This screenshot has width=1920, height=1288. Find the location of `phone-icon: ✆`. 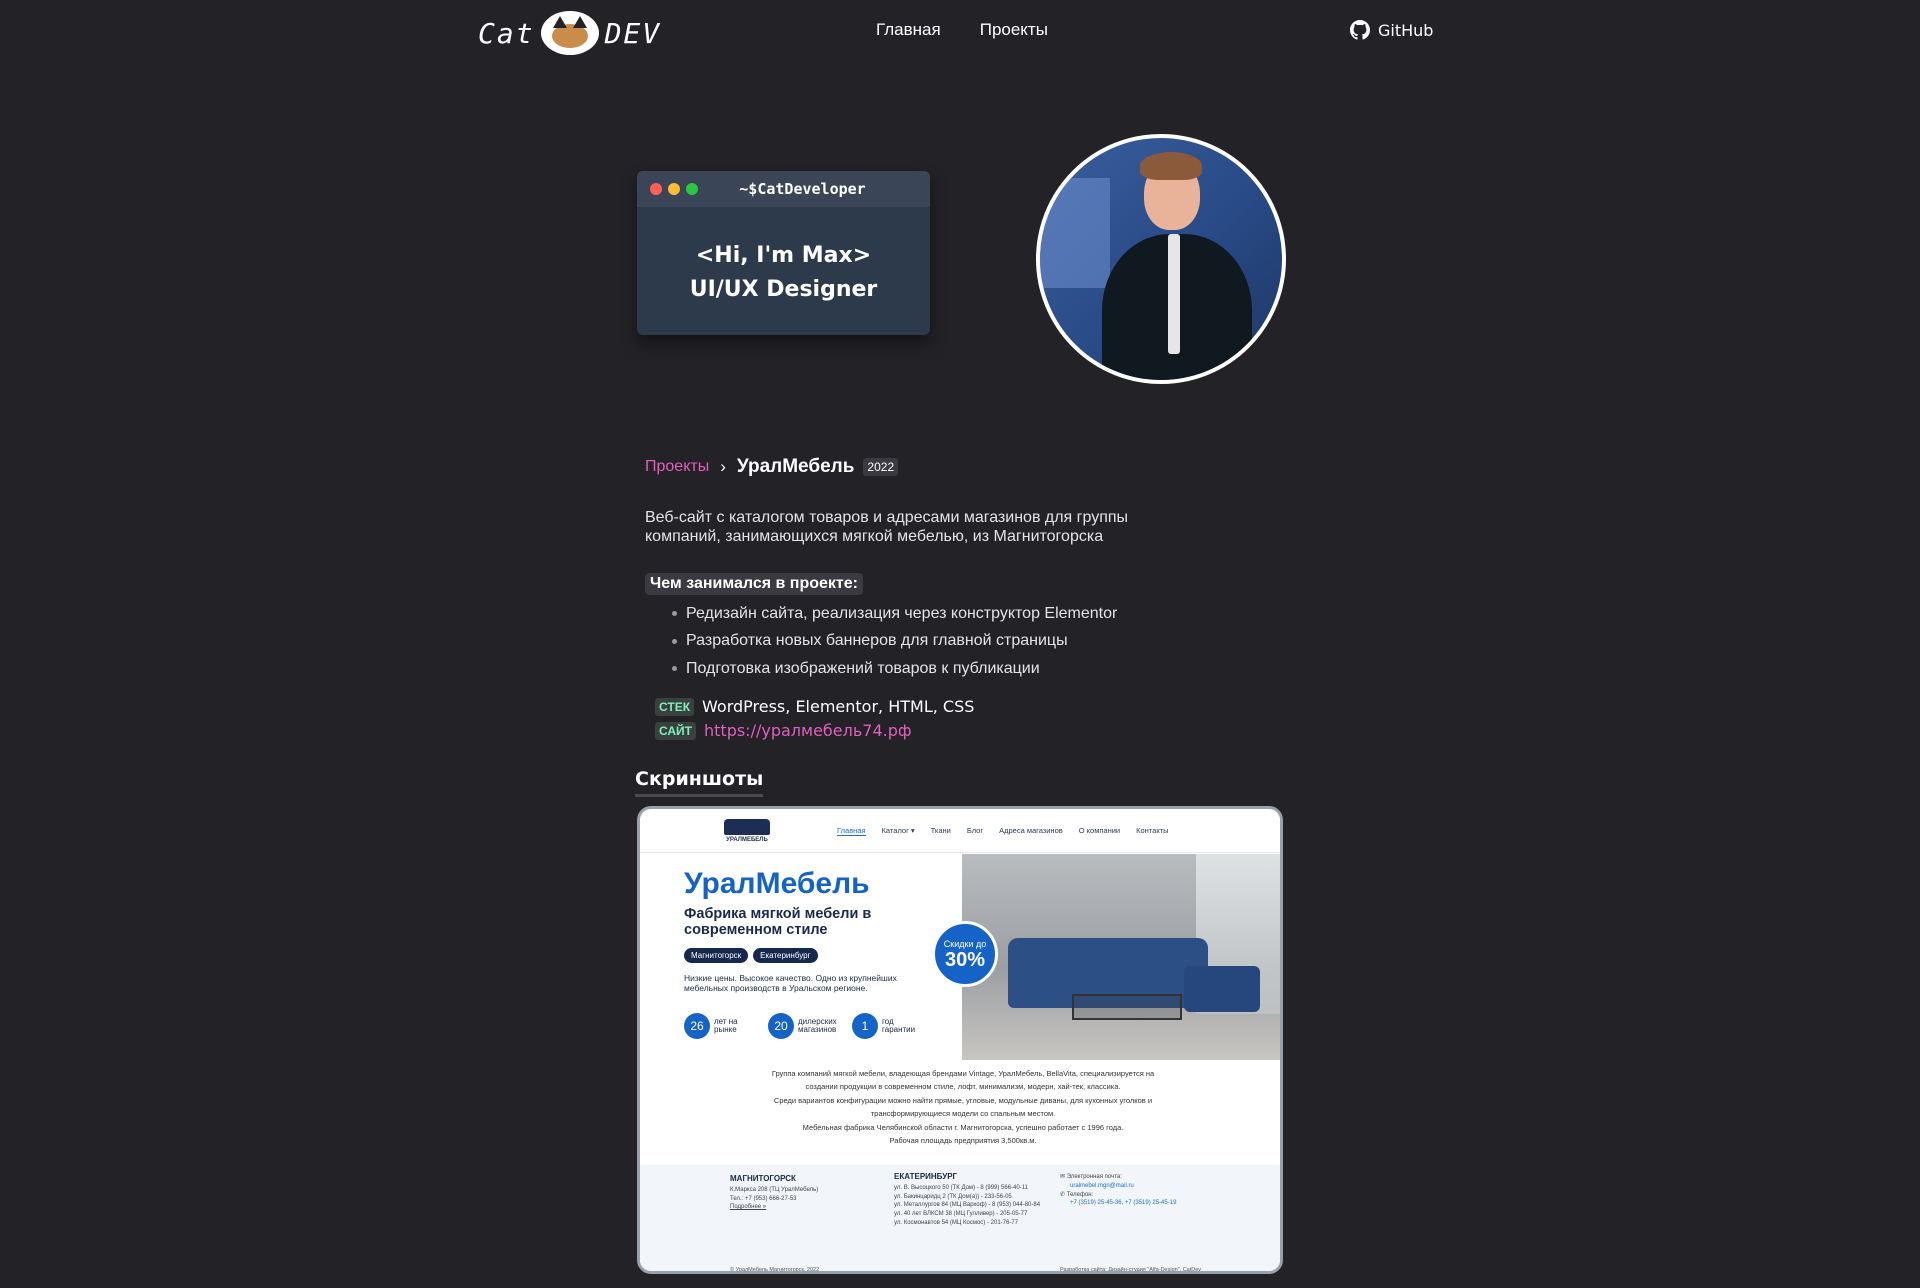

phone-icon: ✆ is located at coordinates (1063, 1194).